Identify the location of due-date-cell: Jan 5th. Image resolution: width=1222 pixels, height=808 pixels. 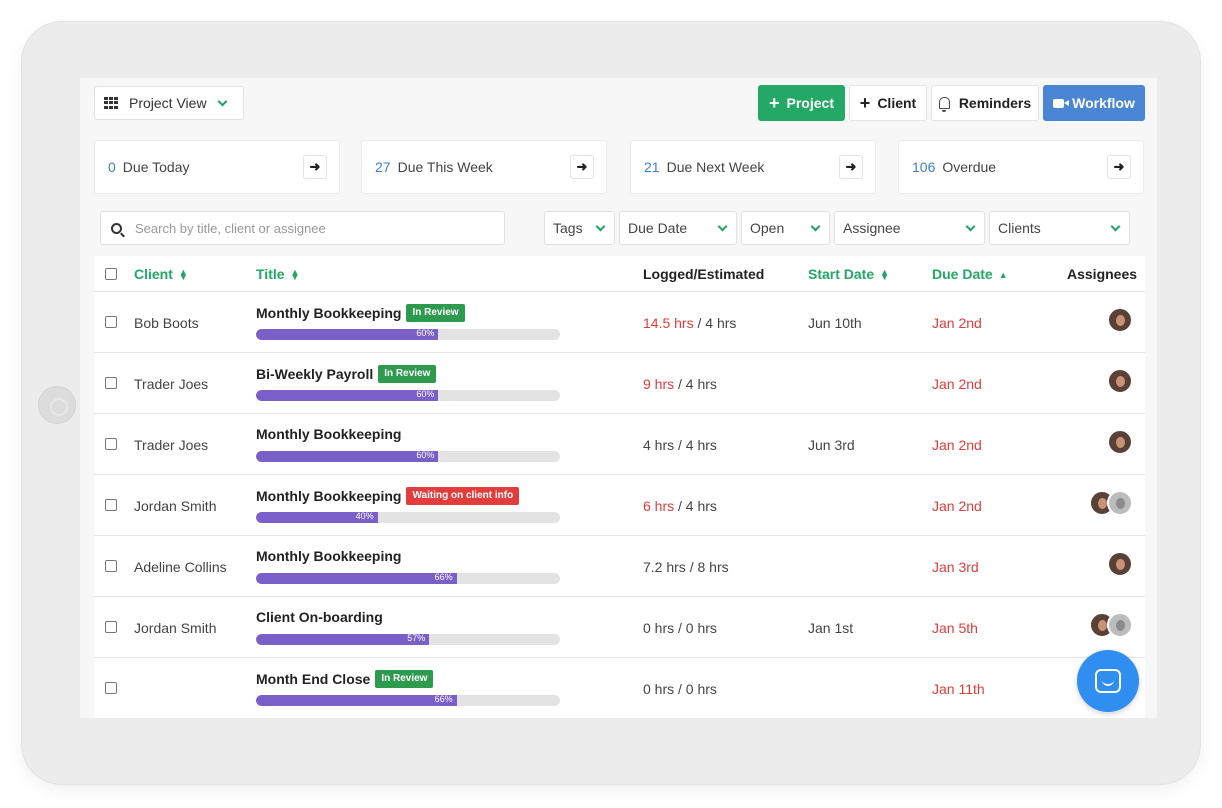
(955, 628).